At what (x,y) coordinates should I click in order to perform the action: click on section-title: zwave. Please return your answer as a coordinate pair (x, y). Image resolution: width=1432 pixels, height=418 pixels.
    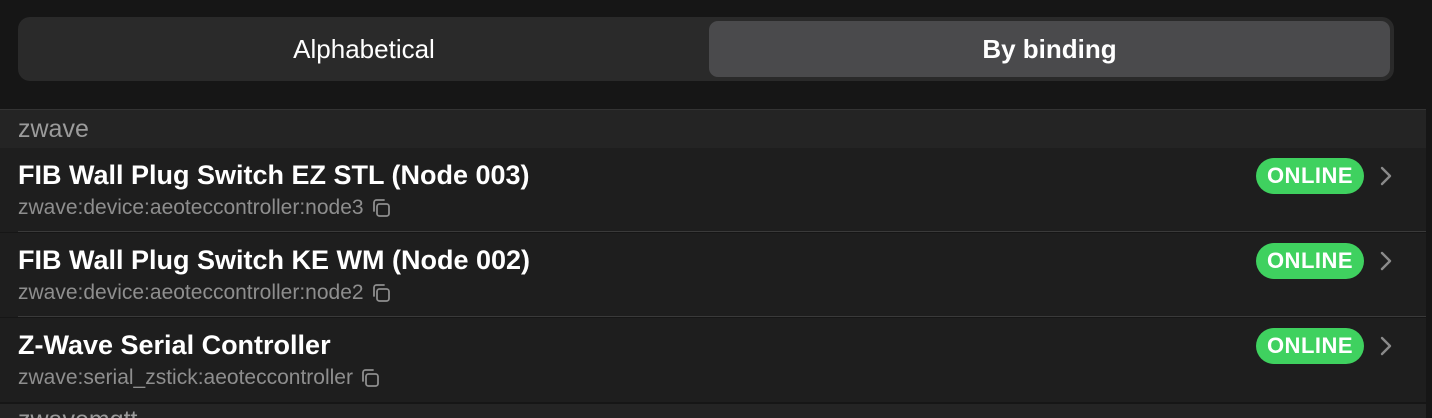
    Looking at the image, I should click on (53, 128).